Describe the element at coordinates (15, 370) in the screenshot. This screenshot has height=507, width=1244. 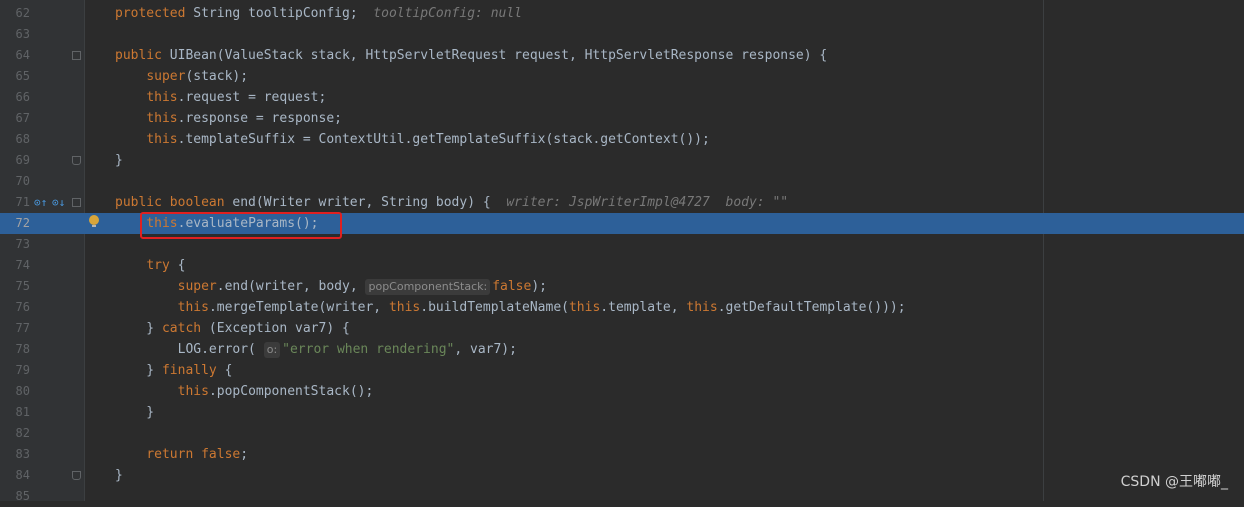
I see `line-number: 79` at that location.